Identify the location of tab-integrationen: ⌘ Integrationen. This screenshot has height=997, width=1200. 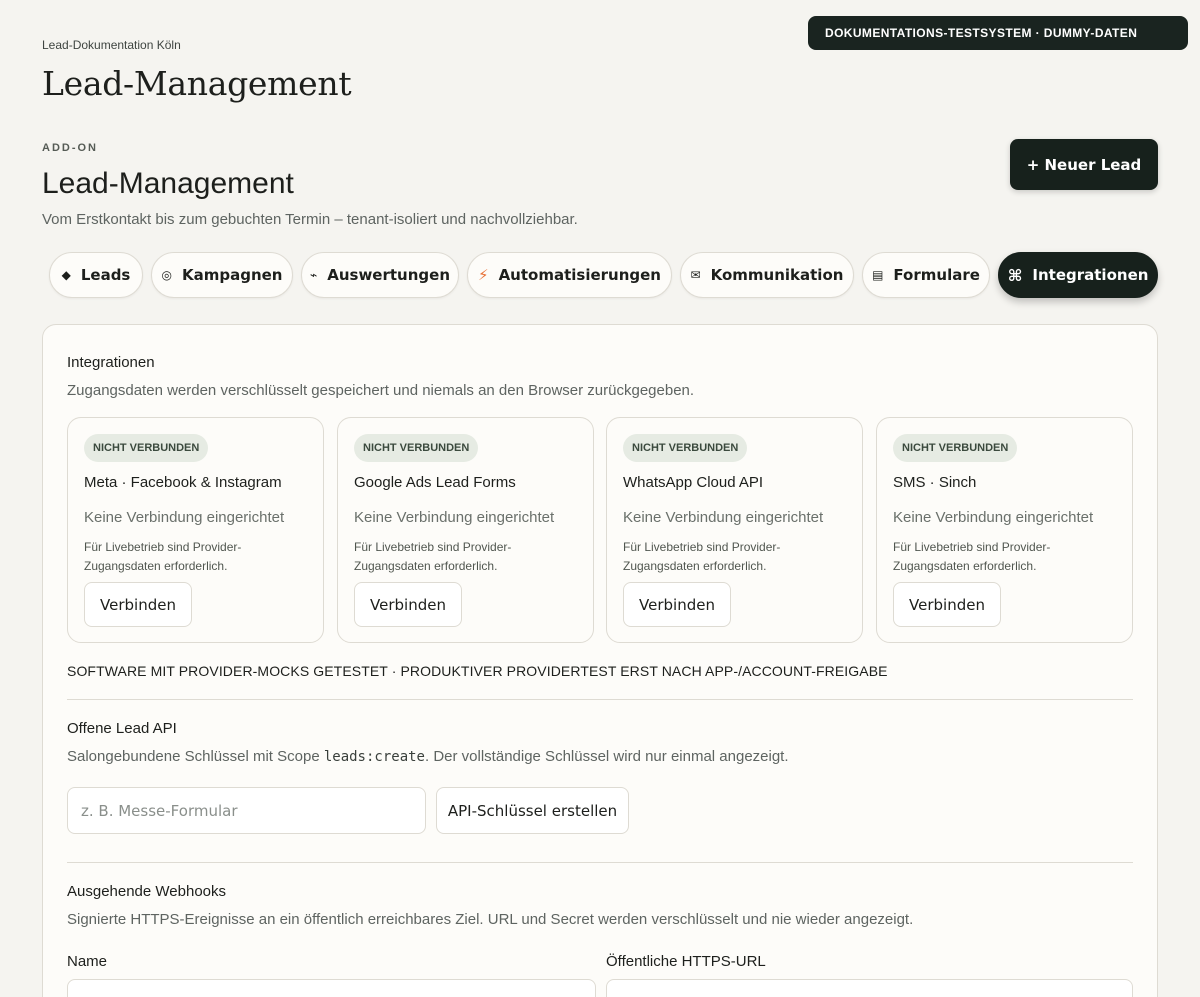
(1078, 275).